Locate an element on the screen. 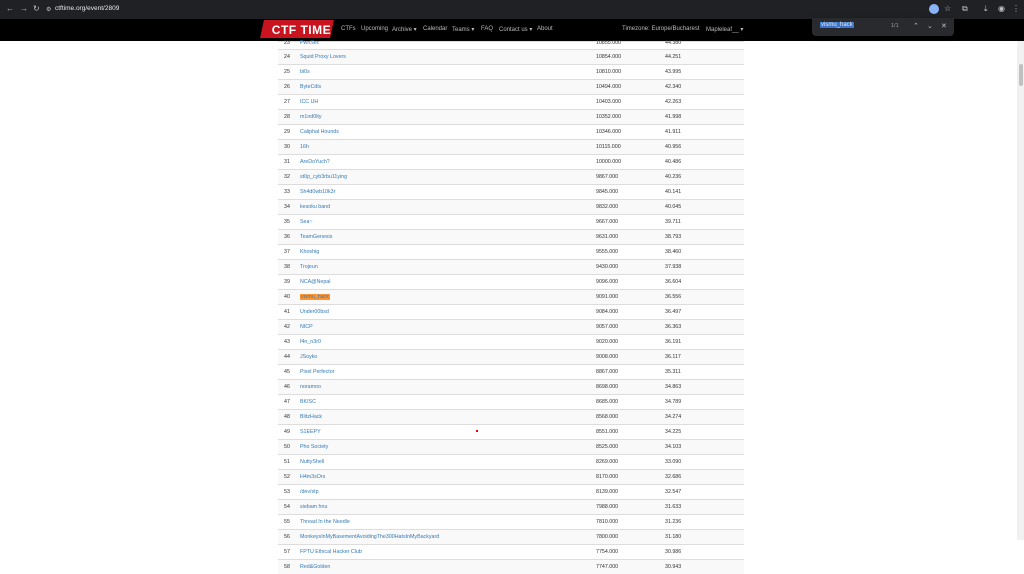 This screenshot has width=1024, height=574. team-link: TeamGenesis is located at coordinates (316, 237).